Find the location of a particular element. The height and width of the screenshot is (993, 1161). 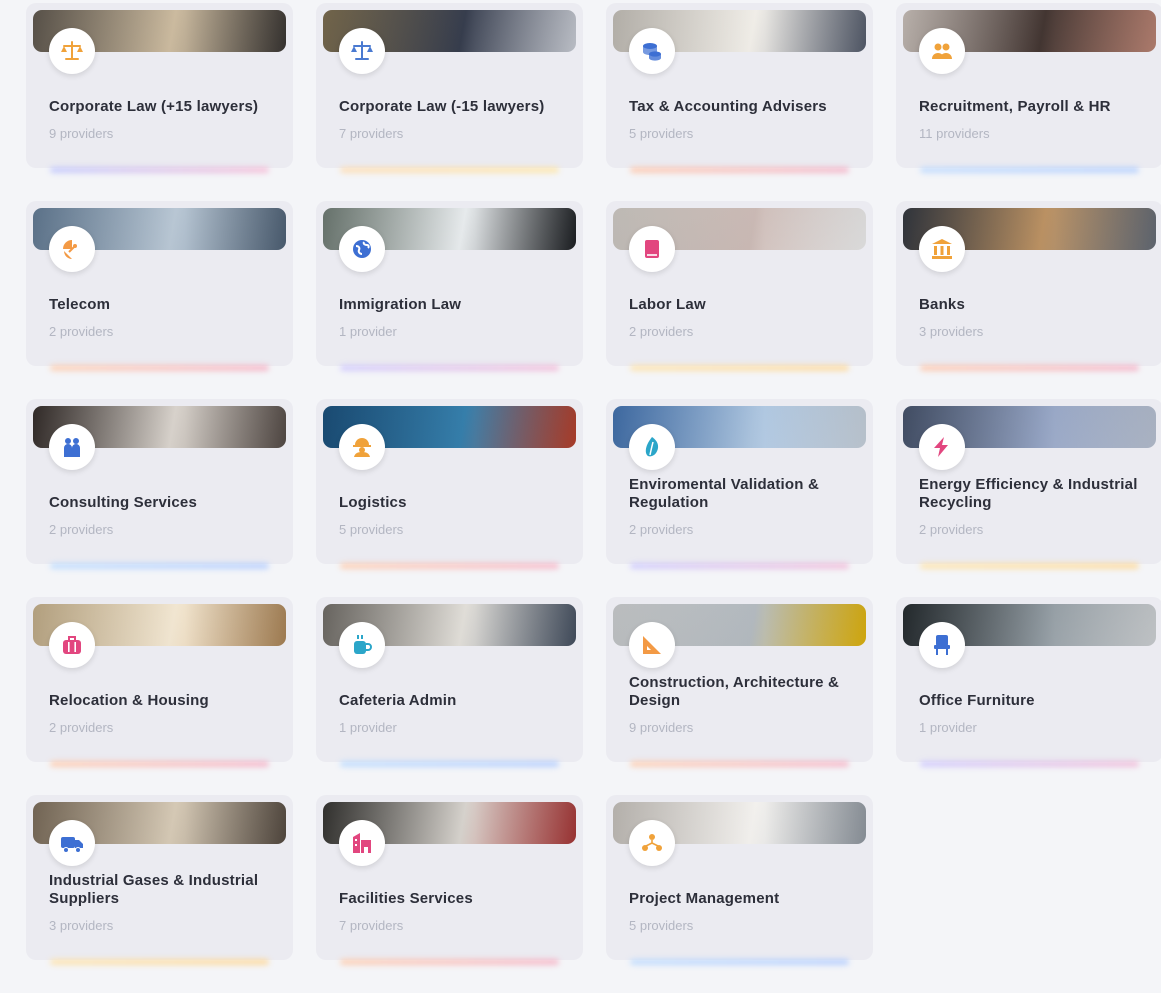

category-title: Logistics is located at coordinates (373, 502).